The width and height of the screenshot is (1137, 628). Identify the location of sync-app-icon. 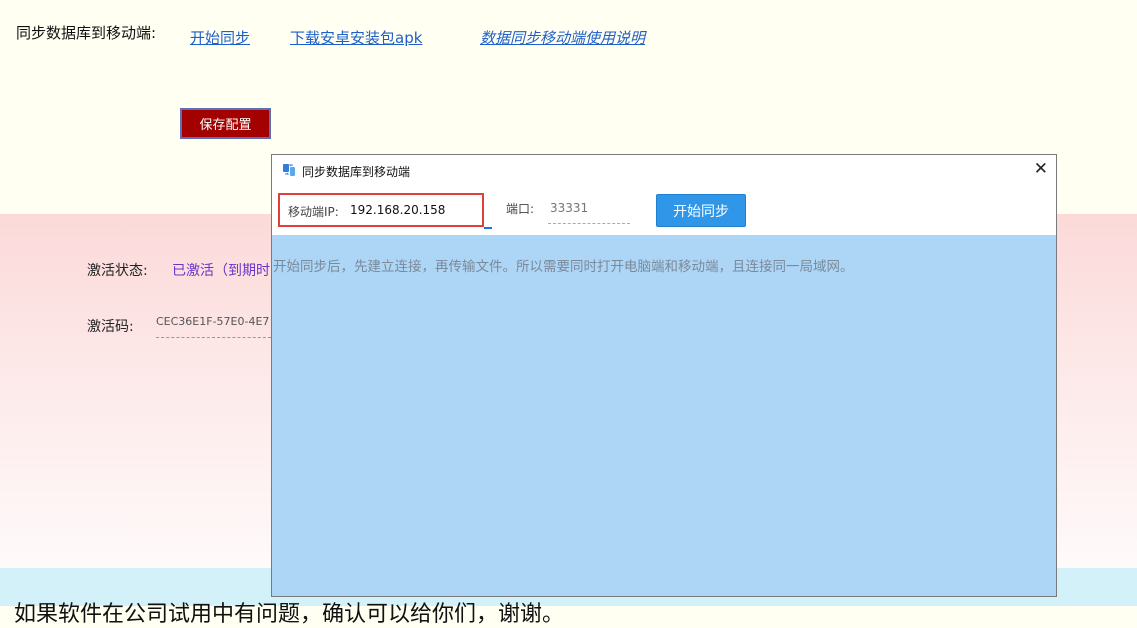
(289, 170).